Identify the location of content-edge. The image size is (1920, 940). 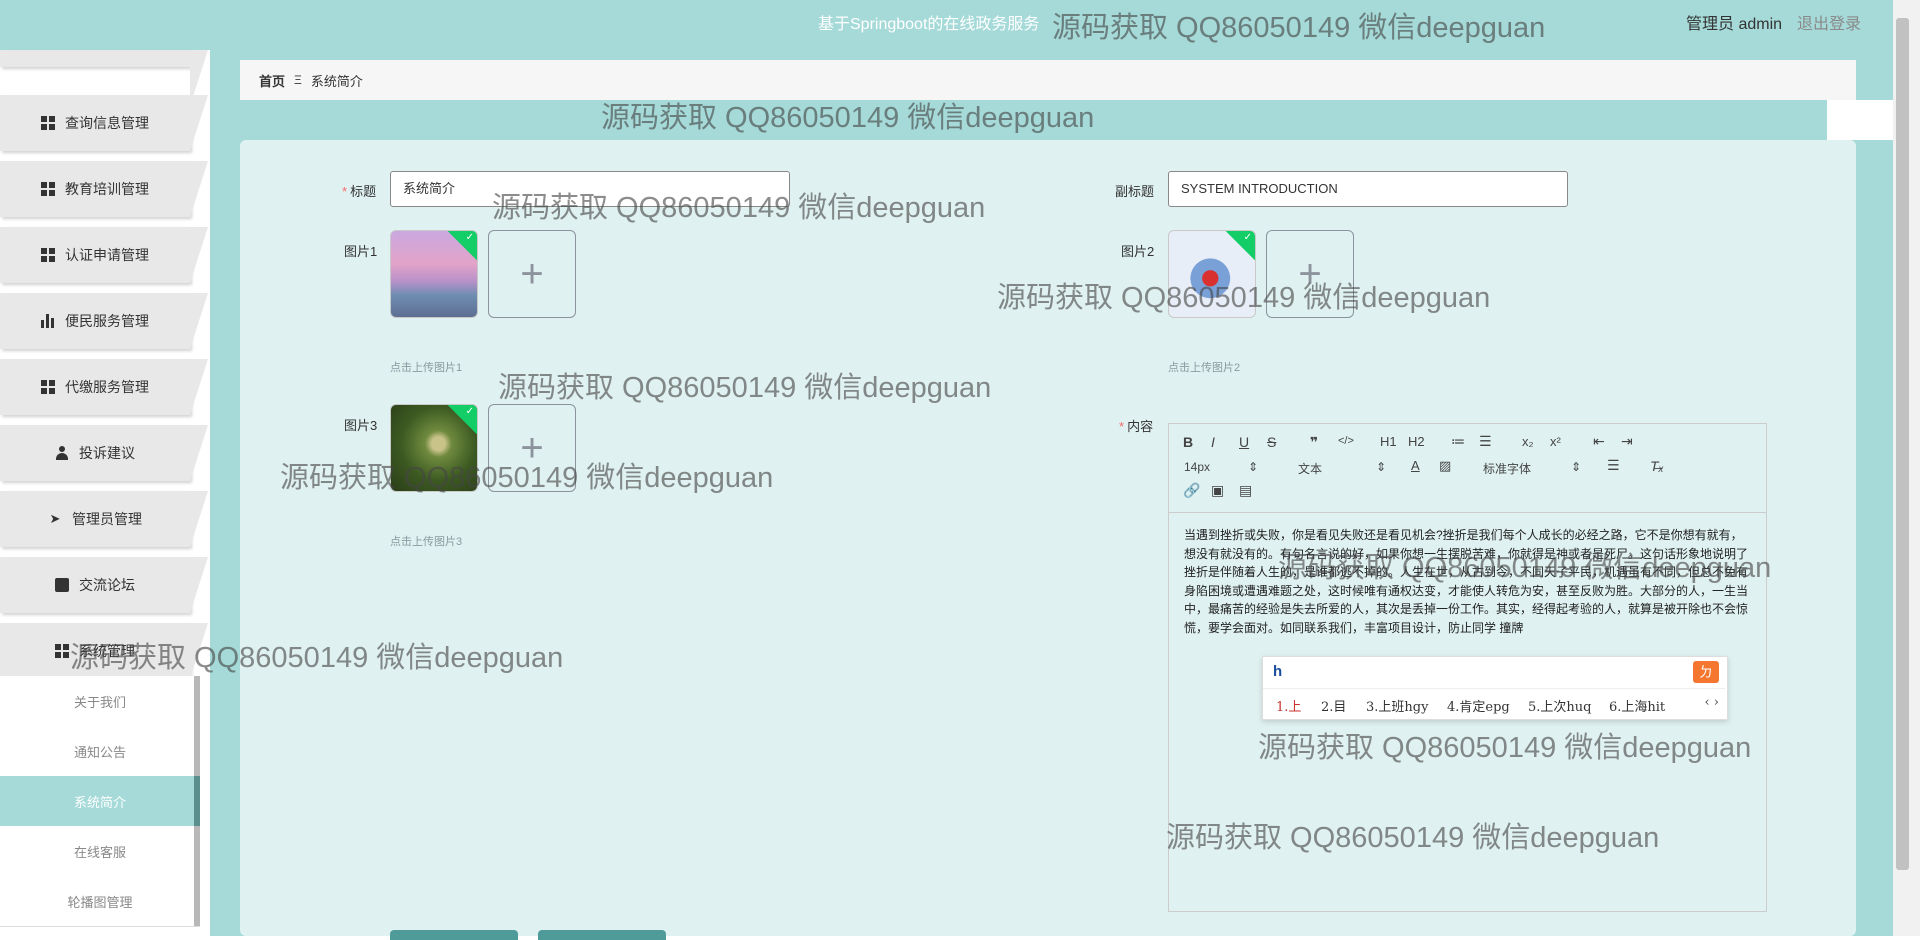
(1860, 120).